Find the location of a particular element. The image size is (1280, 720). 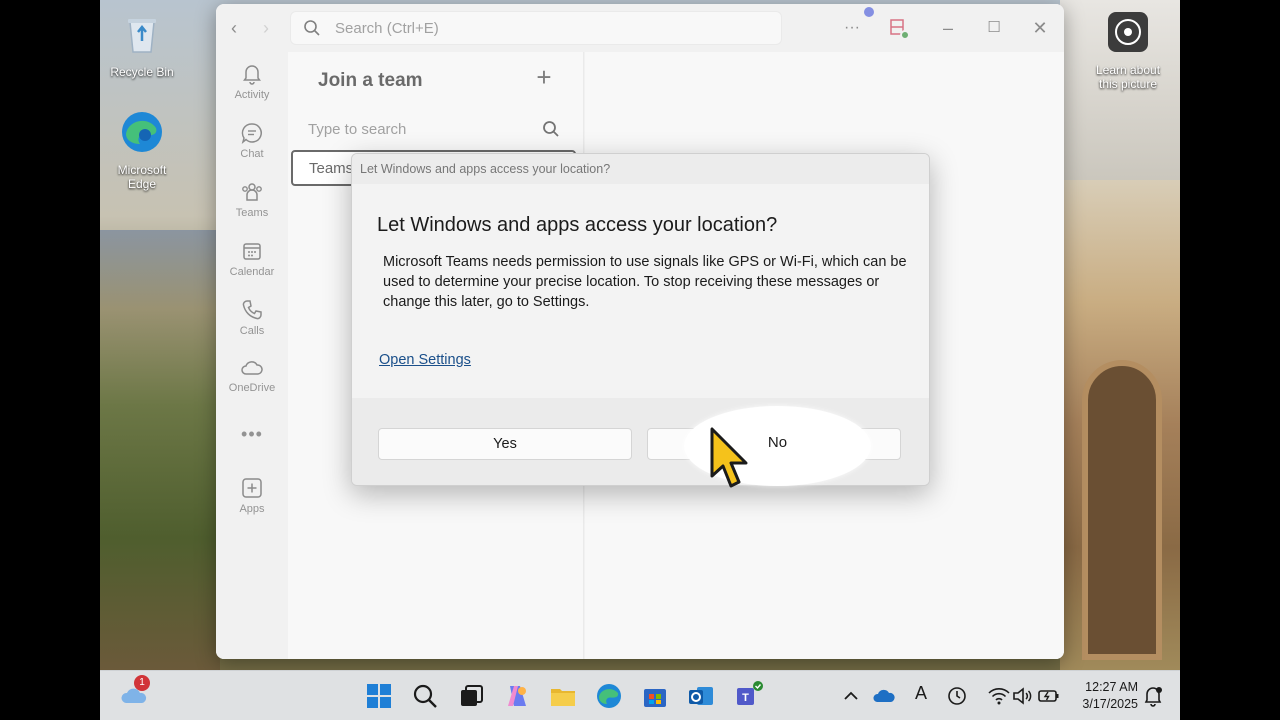

outlook-button is located at coordinates (701, 696).